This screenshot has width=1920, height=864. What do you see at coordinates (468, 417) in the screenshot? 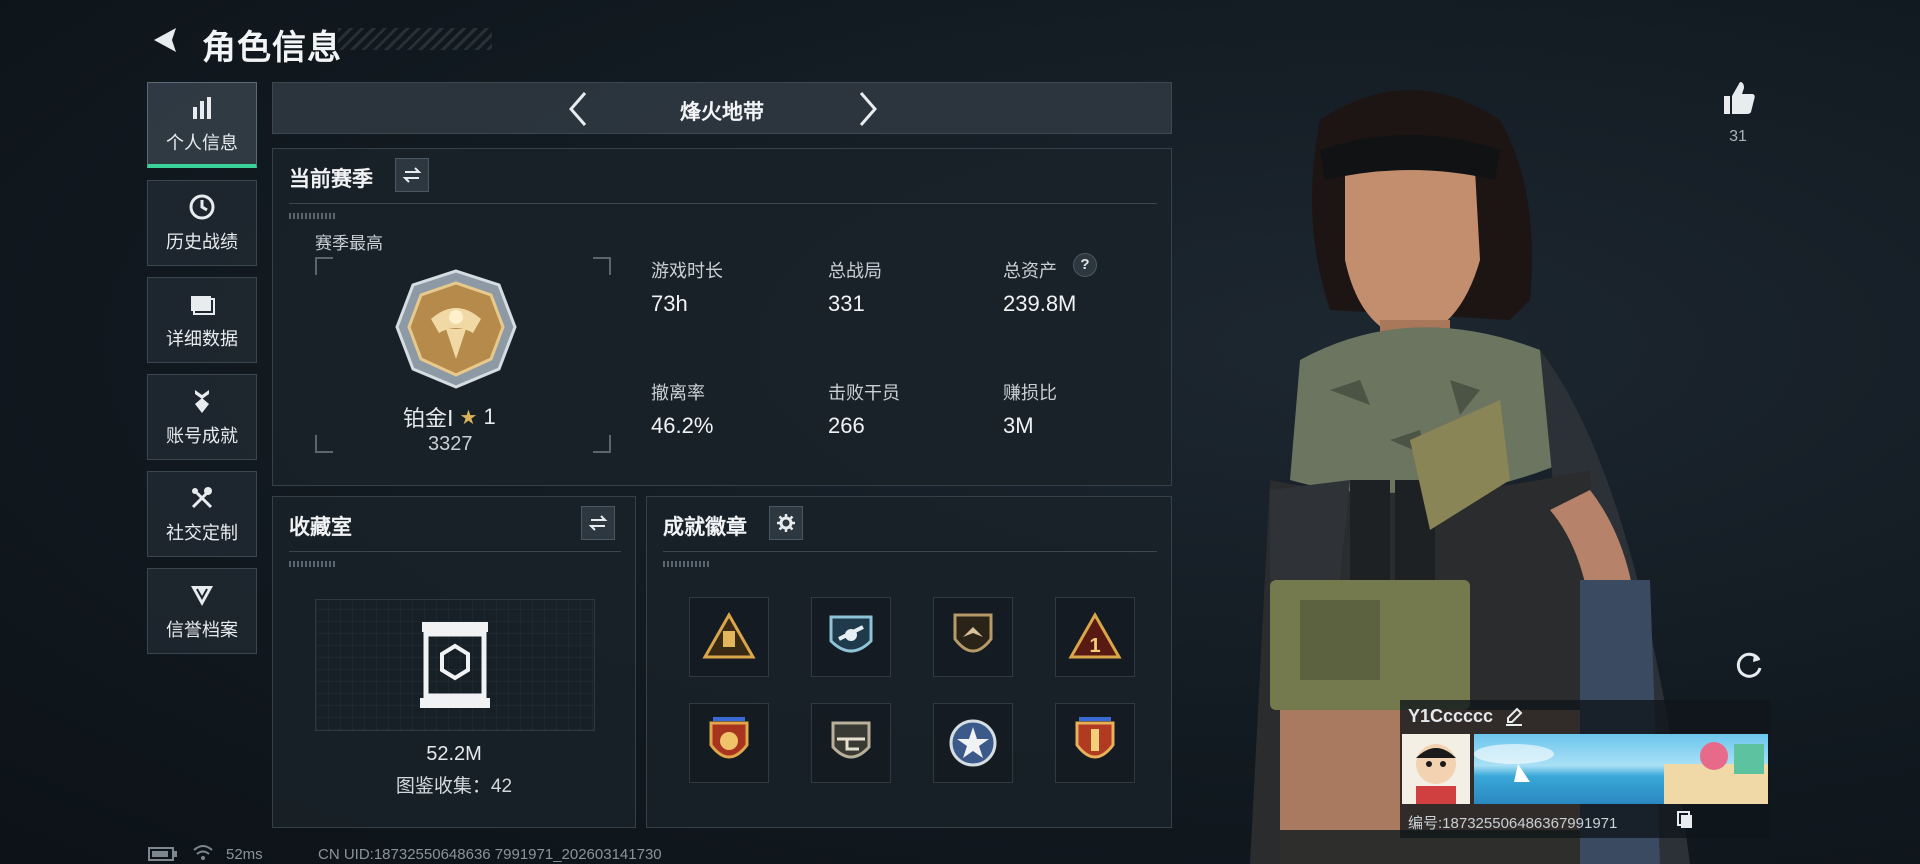
I see `star-icon: ★` at bounding box center [468, 417].